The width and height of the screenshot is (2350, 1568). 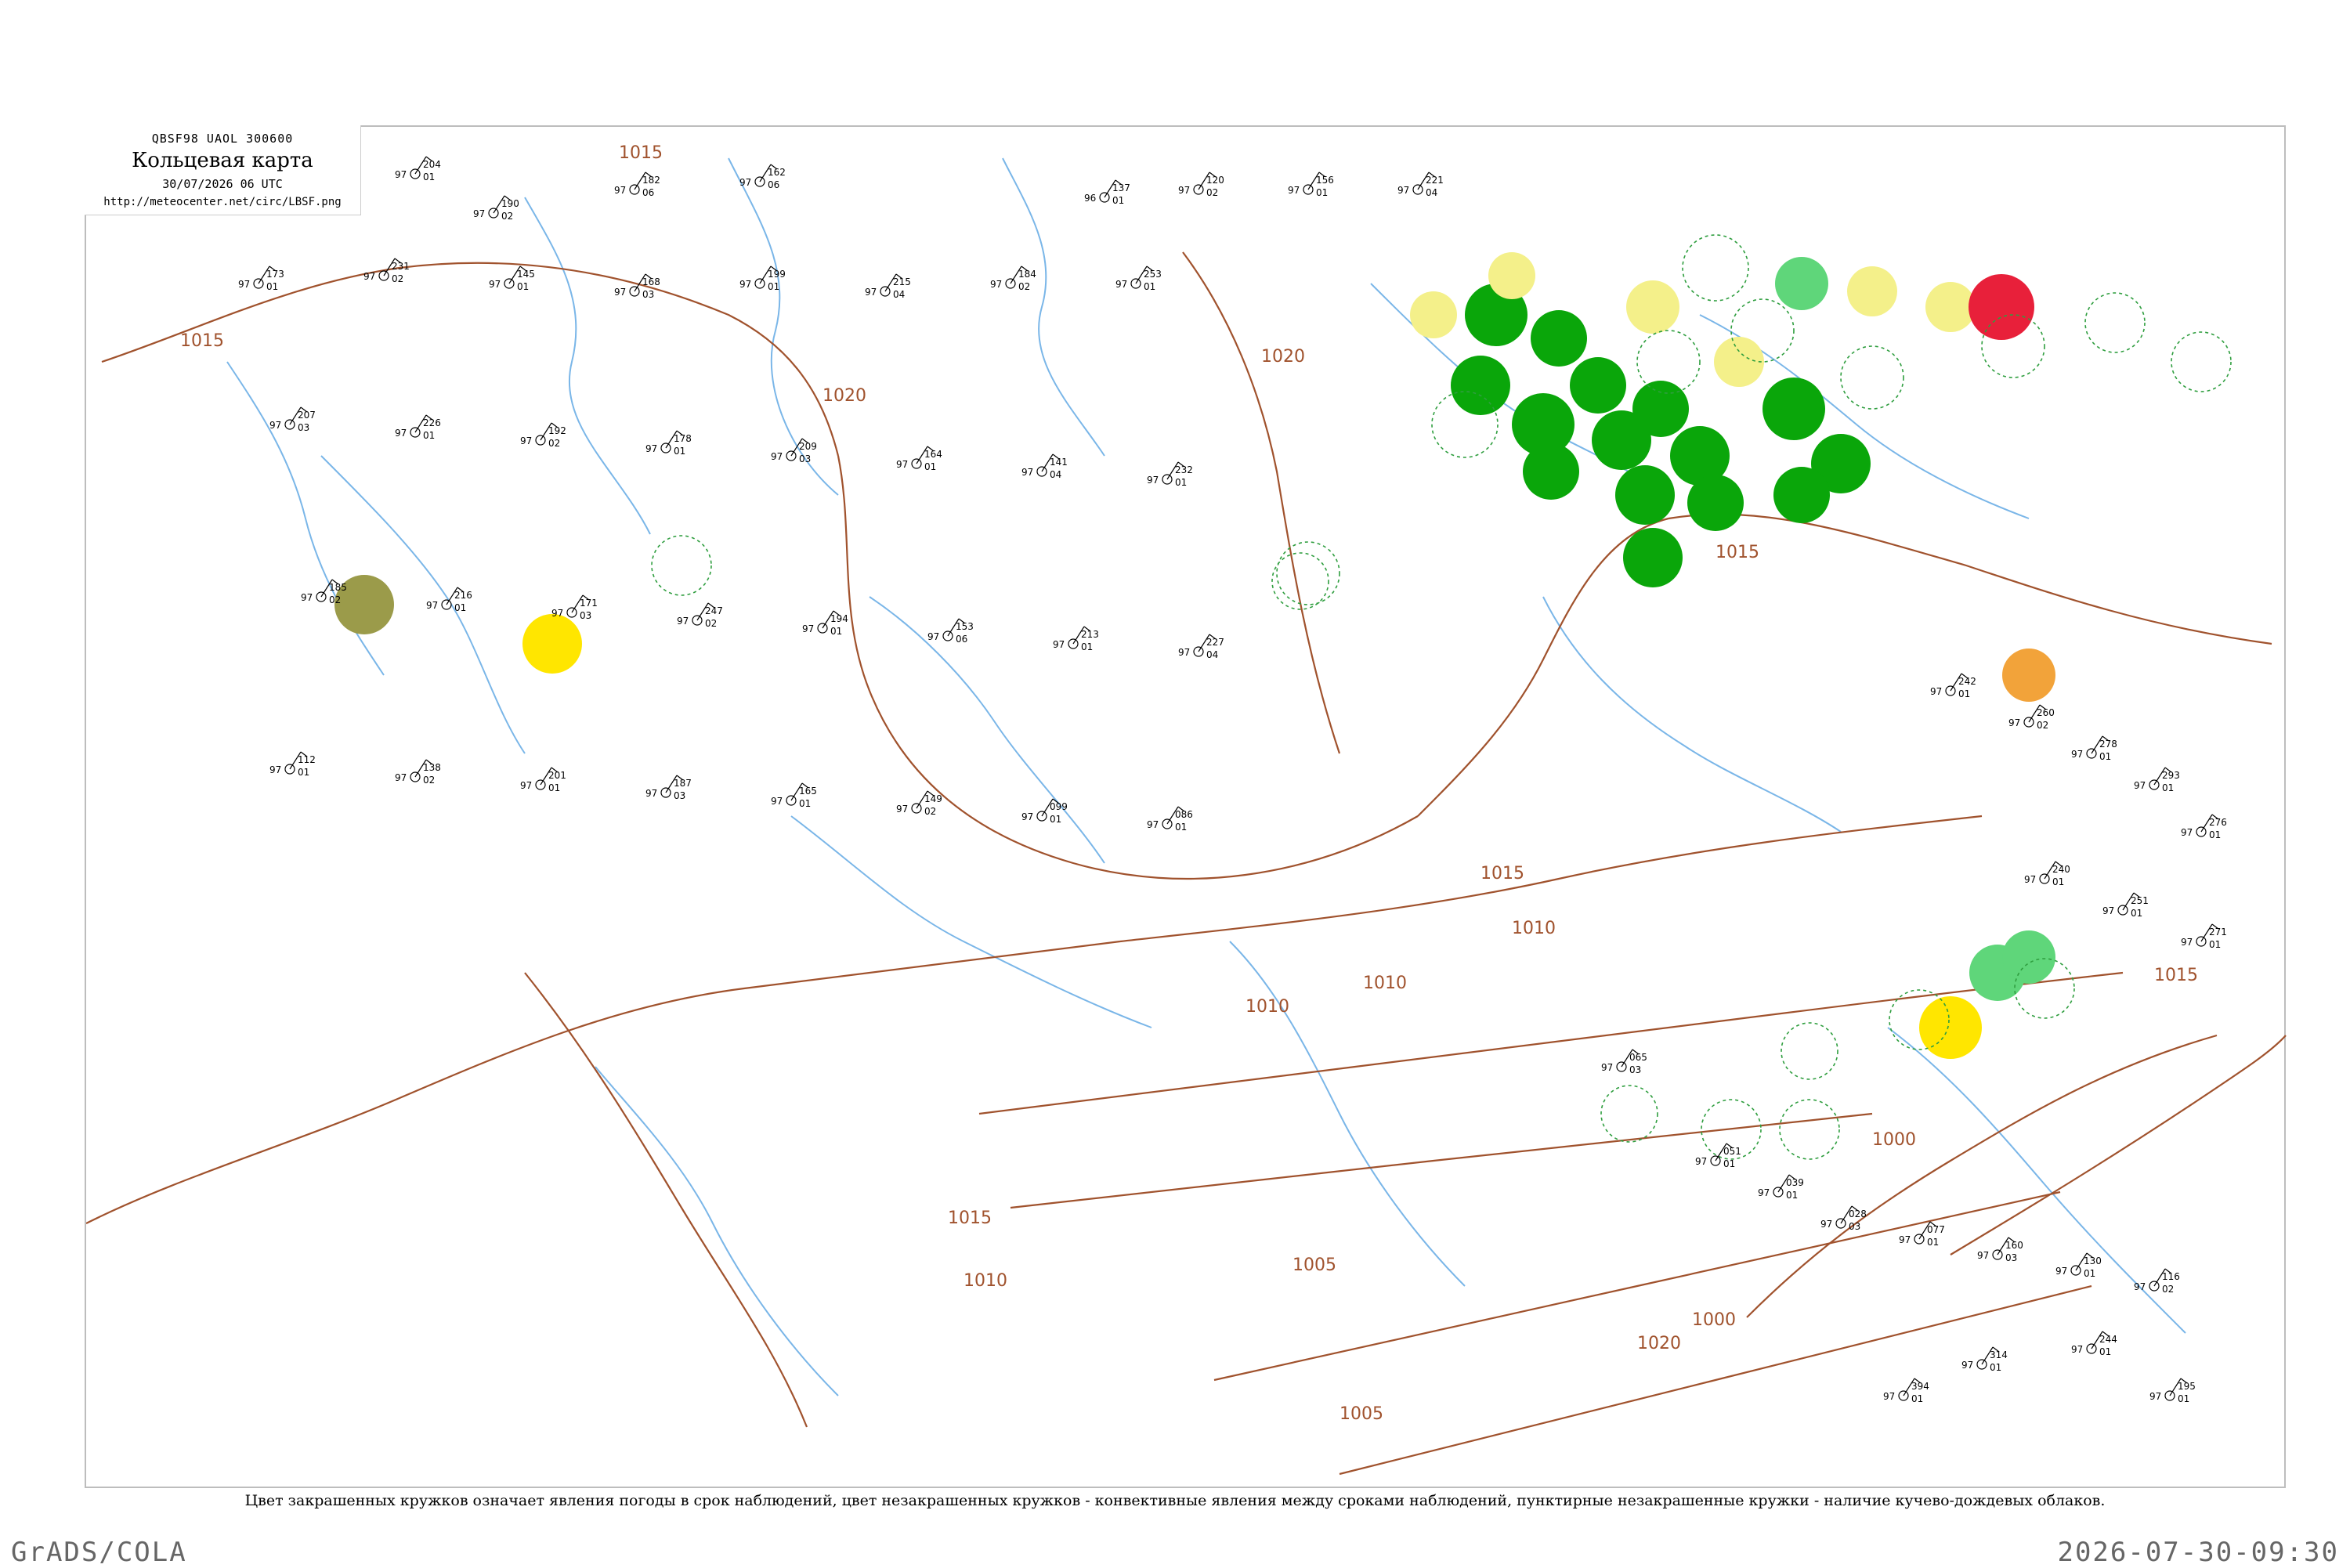 What do you see at coordinates (512, 279) in the screenshot?
I see `station-plot: 145 97 01` at bounding box center [512, 279].